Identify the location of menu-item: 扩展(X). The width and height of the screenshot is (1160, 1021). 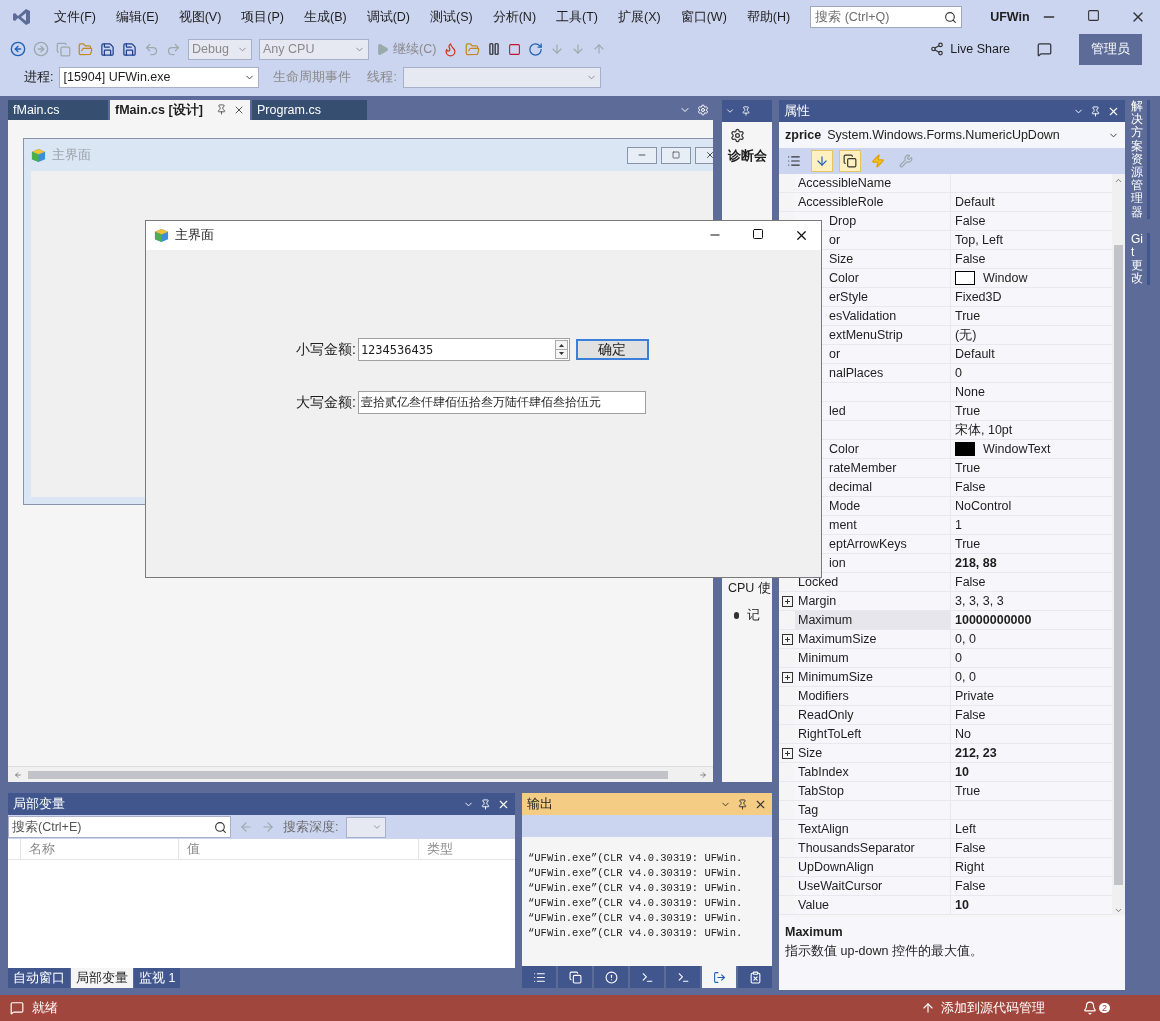
(639, 17).